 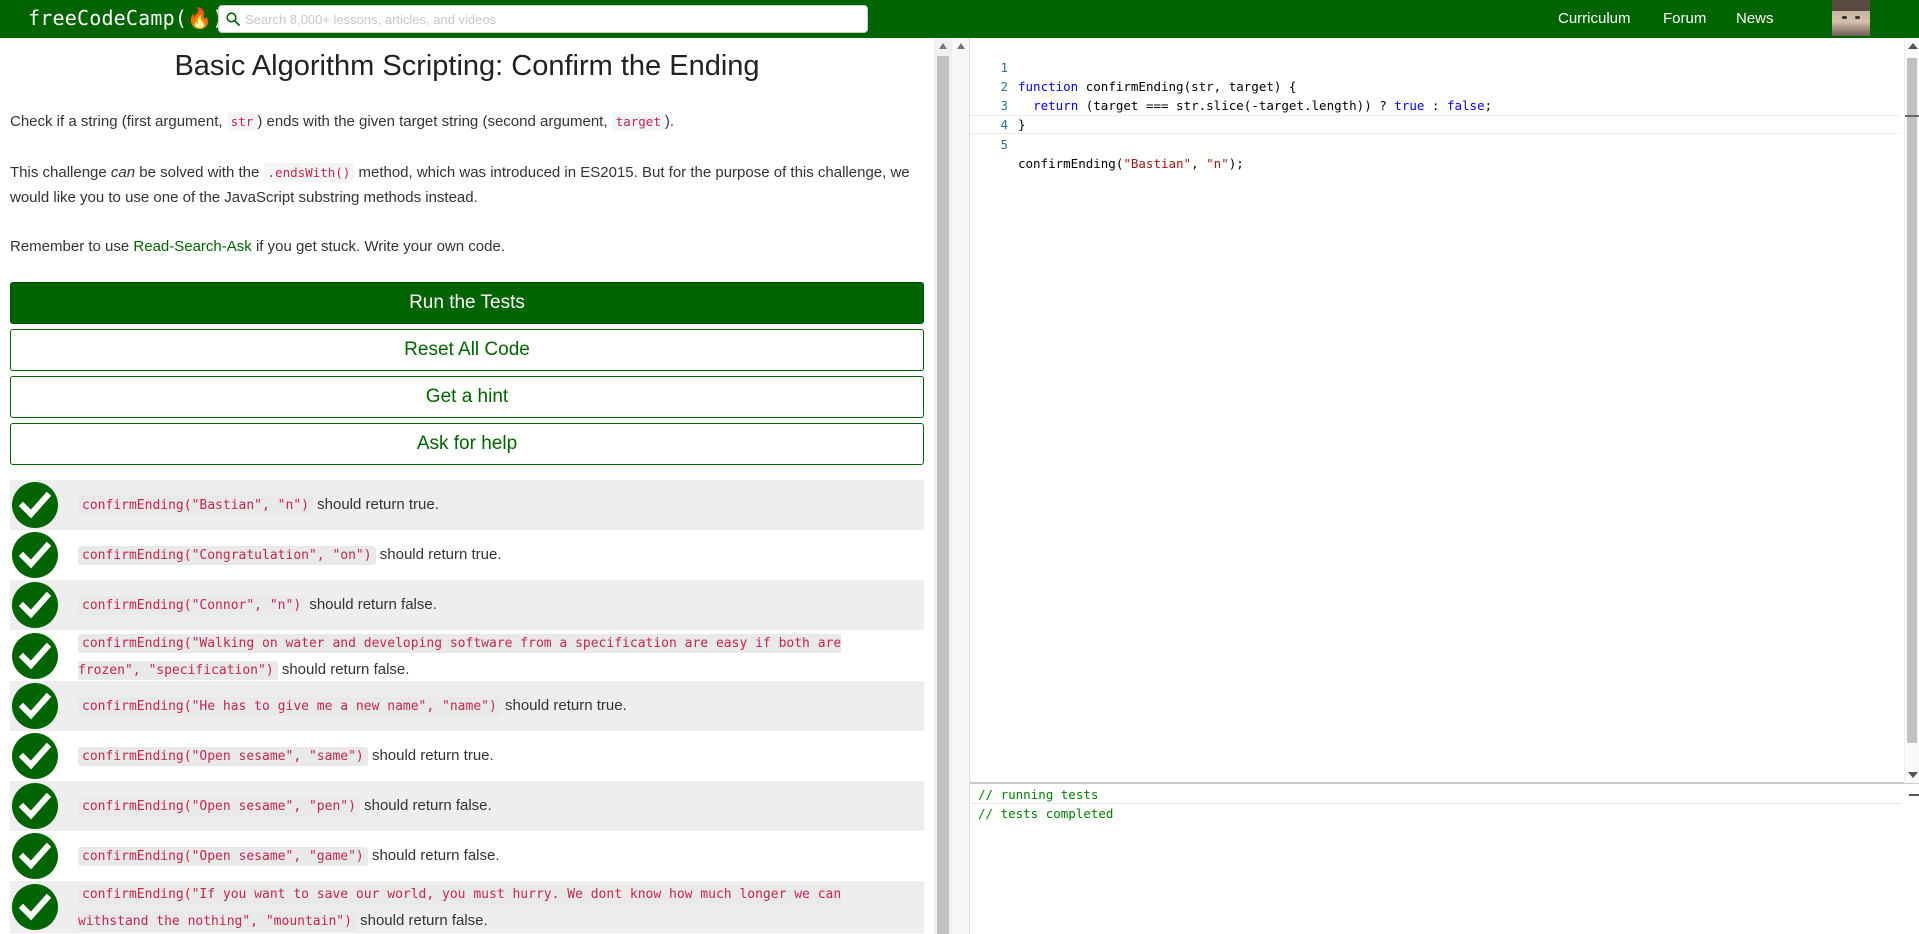 What do you see at coordinates (378, 246) in the screenshot?
I see `desc-text: if you get stuck. Write your own code.` at bounding box center [378, 246].